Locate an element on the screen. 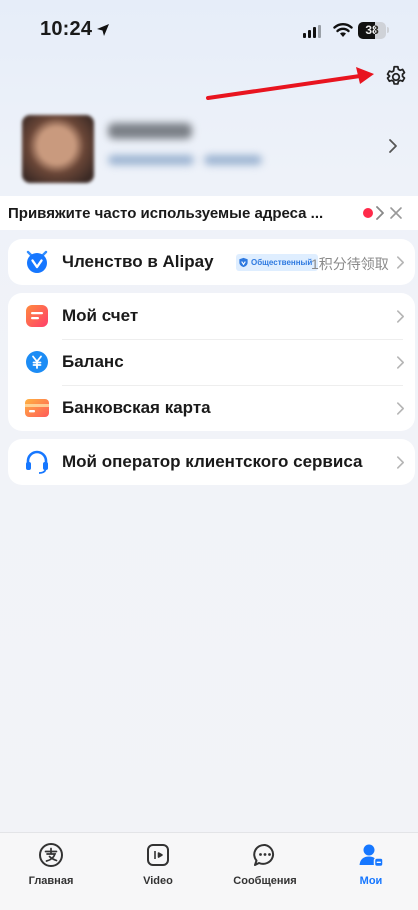  battery-level: 38 is located at coordinates (372, 30).